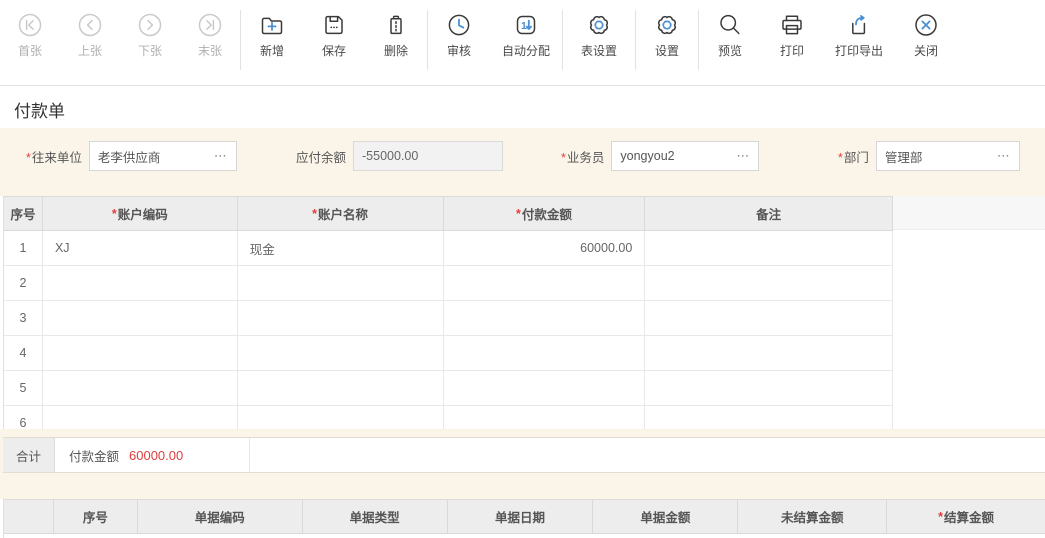  I want to click on save-button: 保存, so click(334, 29).